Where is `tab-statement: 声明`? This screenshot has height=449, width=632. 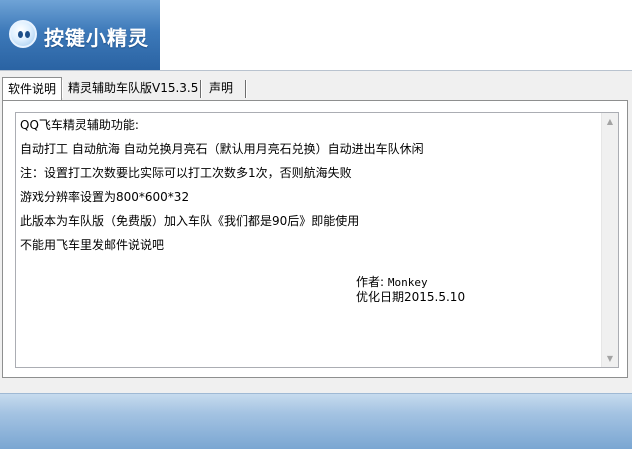 tab-statement: 声明 is located at coordinates (221, 88).